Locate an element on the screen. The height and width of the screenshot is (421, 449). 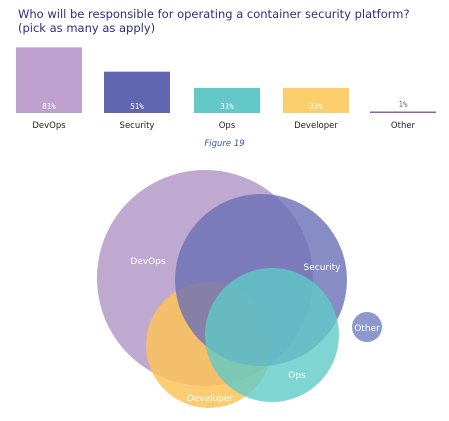
category-label-security: Security is located at coordinates (137, 126).